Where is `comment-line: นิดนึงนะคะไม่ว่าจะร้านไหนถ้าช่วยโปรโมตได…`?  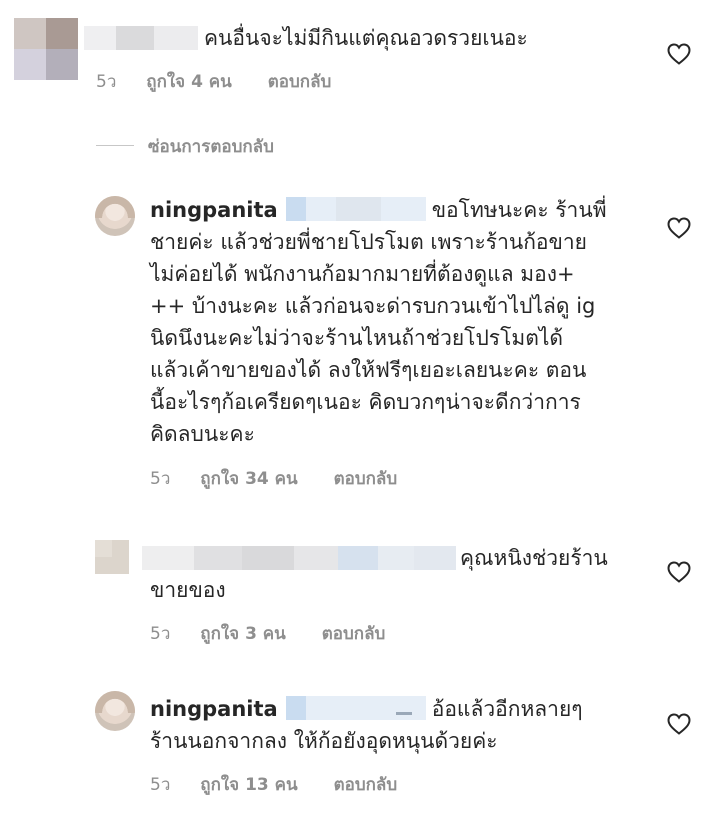
comment-line: นิดนึงนะคะไม่ว่าจะร้านไหนถ้าช่วยโปรโมตได… is located at coordinates (357, 338).